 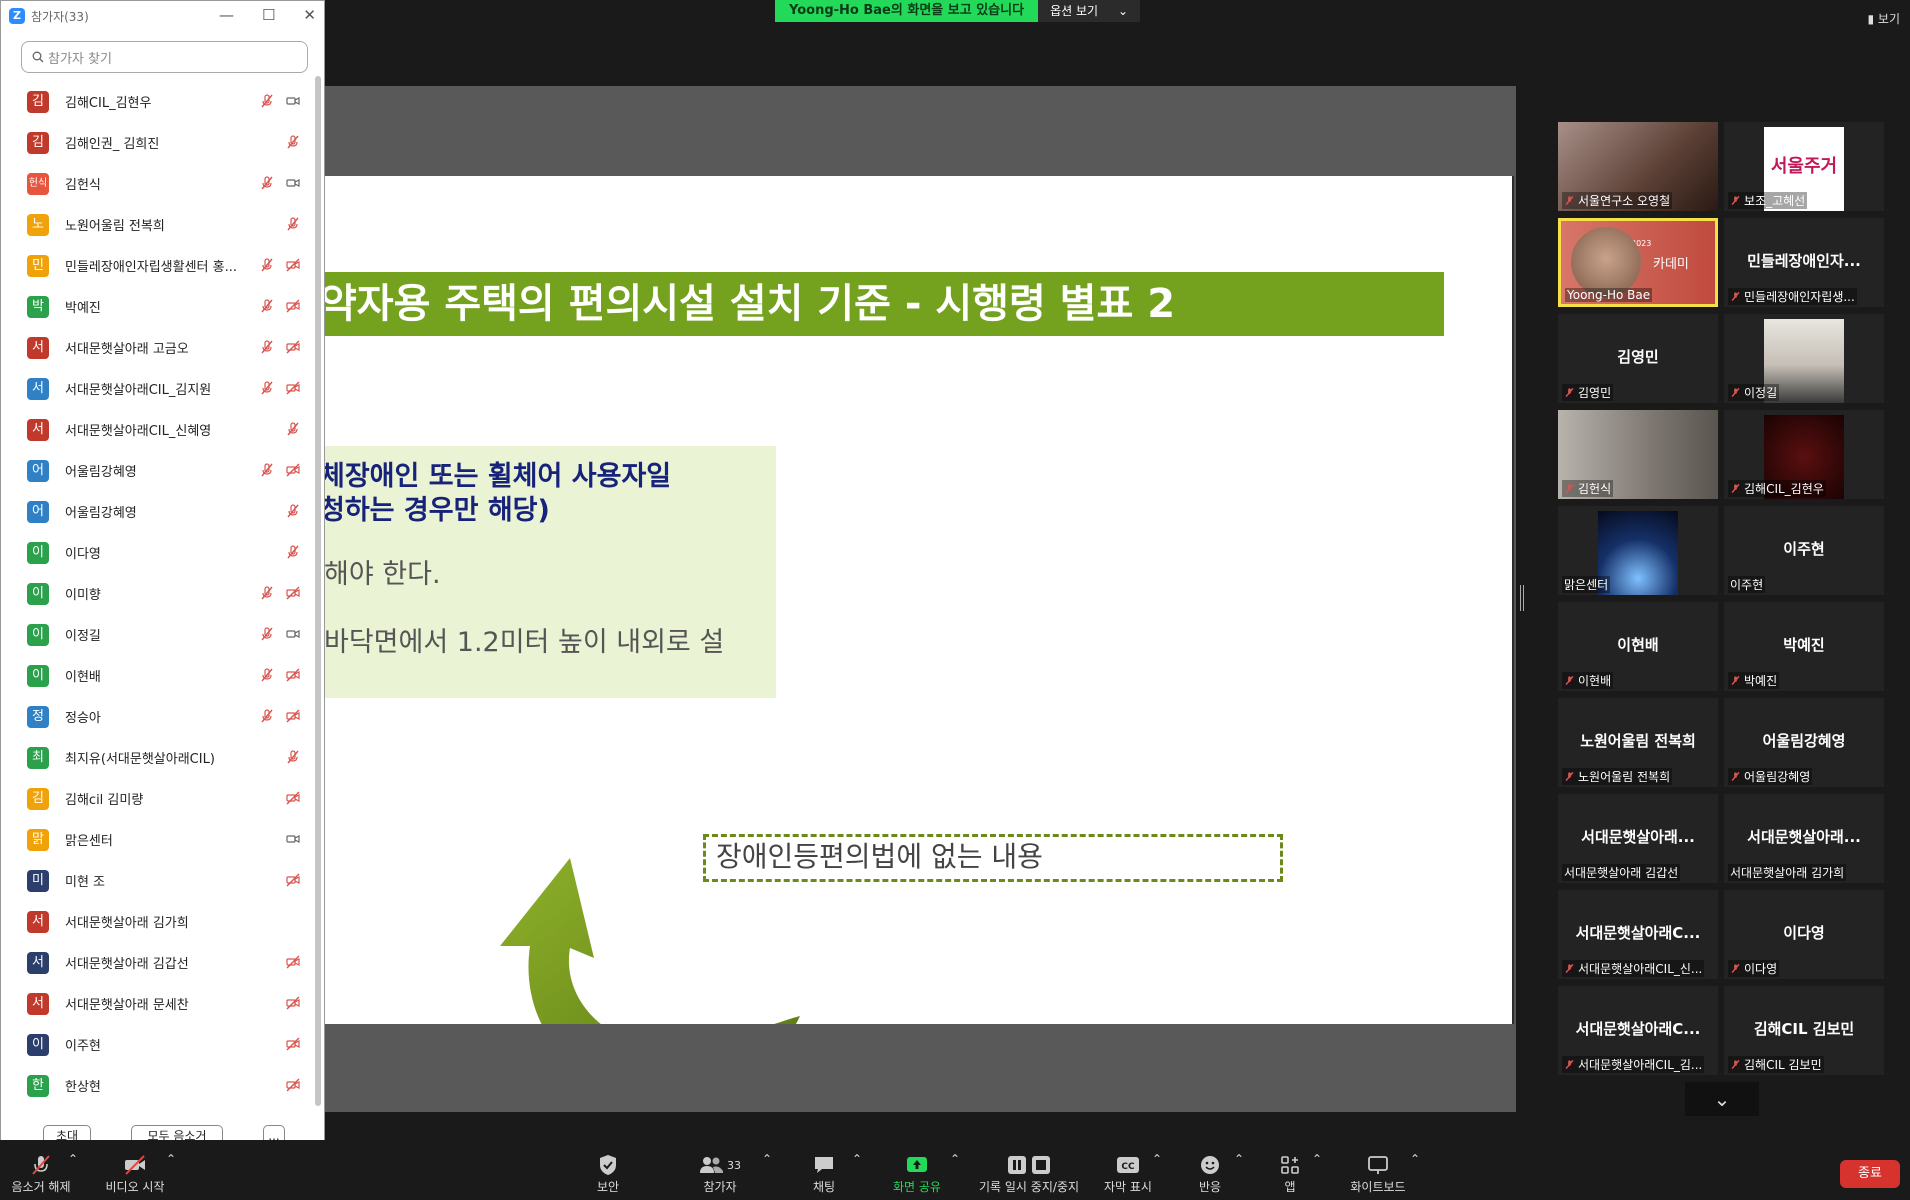 I want to click on video-tile: 서대문햇살아래... 서대문햇살아래 김가희, so click(x=1804, y=838).